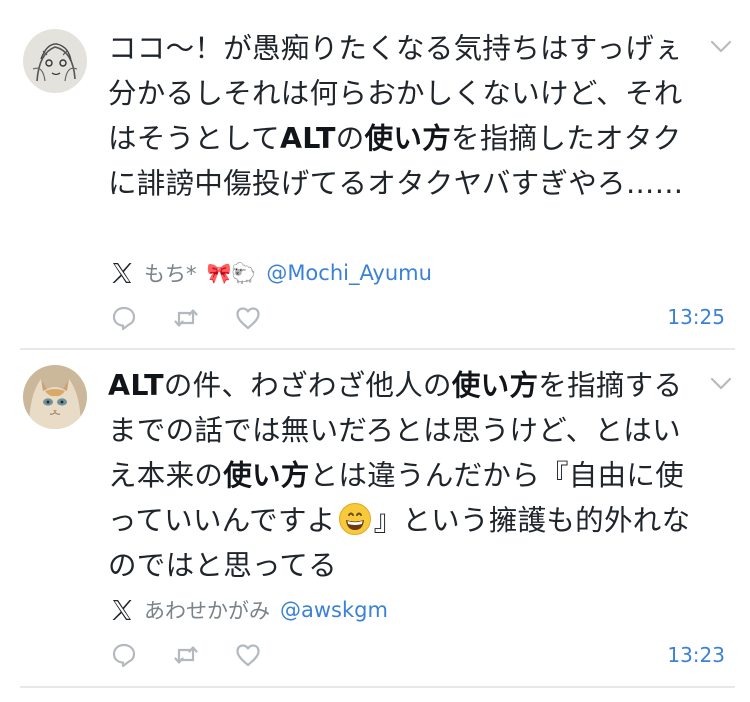 The height and width of the screenshot is (702, 750). Describe the element at coordinates (334, 610) in the screenshot. I see `author-handle: @awskgm` at that location.